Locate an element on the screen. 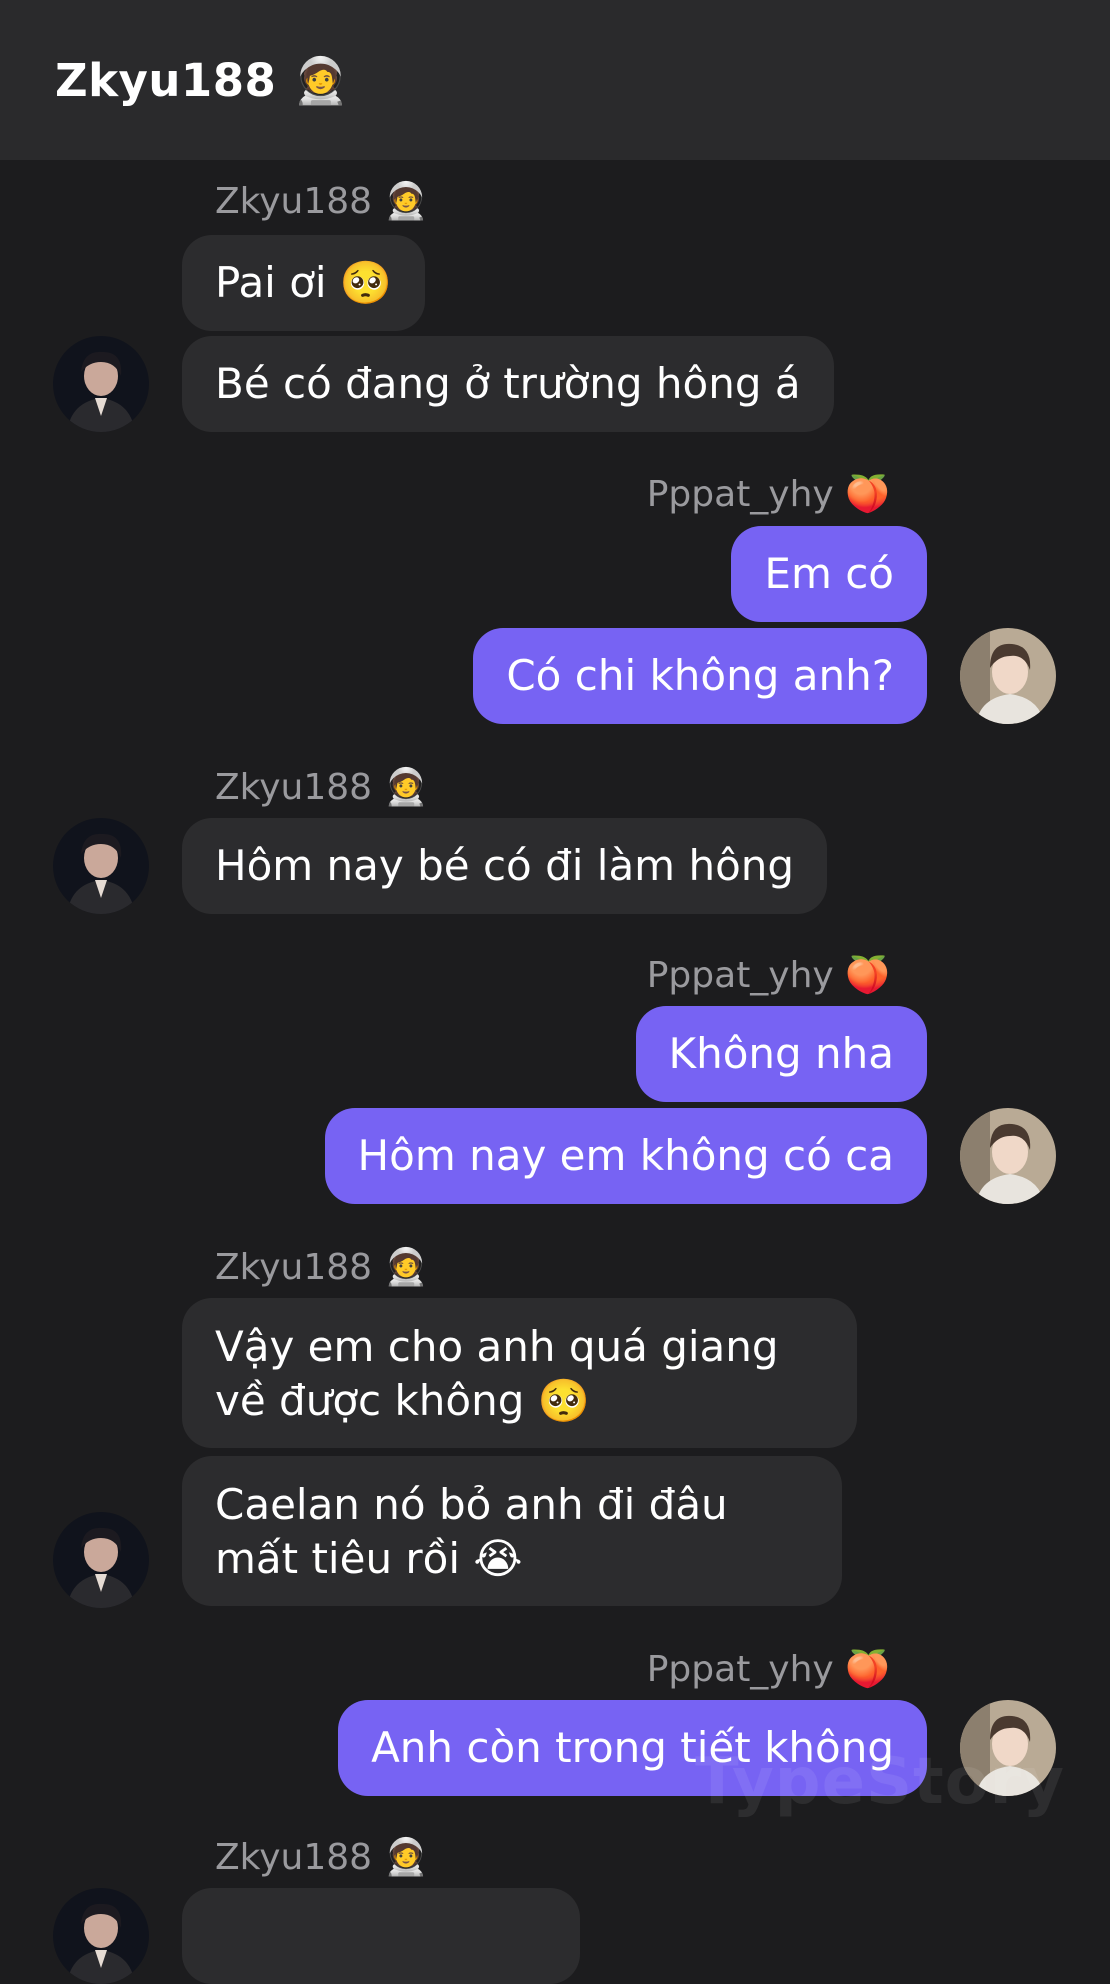  message-bubble-outgoing: Em có is located at coordinates (829, 574).